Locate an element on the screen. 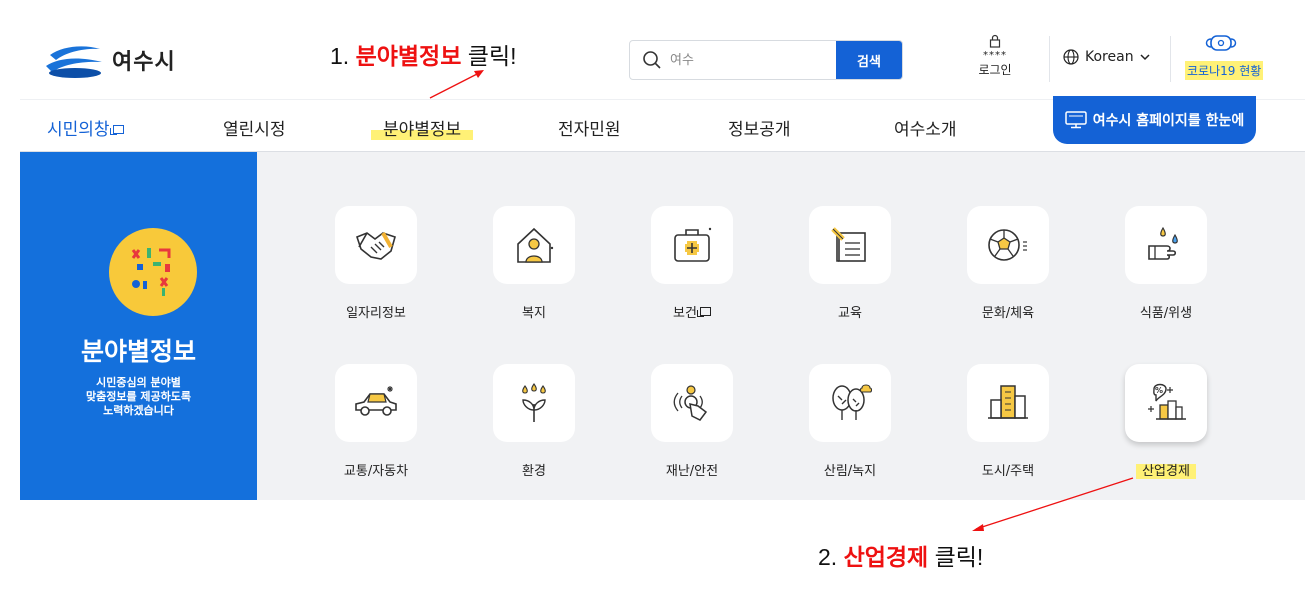  category-label-wrap: 산업경제 is located at coordinates (1166, 469).